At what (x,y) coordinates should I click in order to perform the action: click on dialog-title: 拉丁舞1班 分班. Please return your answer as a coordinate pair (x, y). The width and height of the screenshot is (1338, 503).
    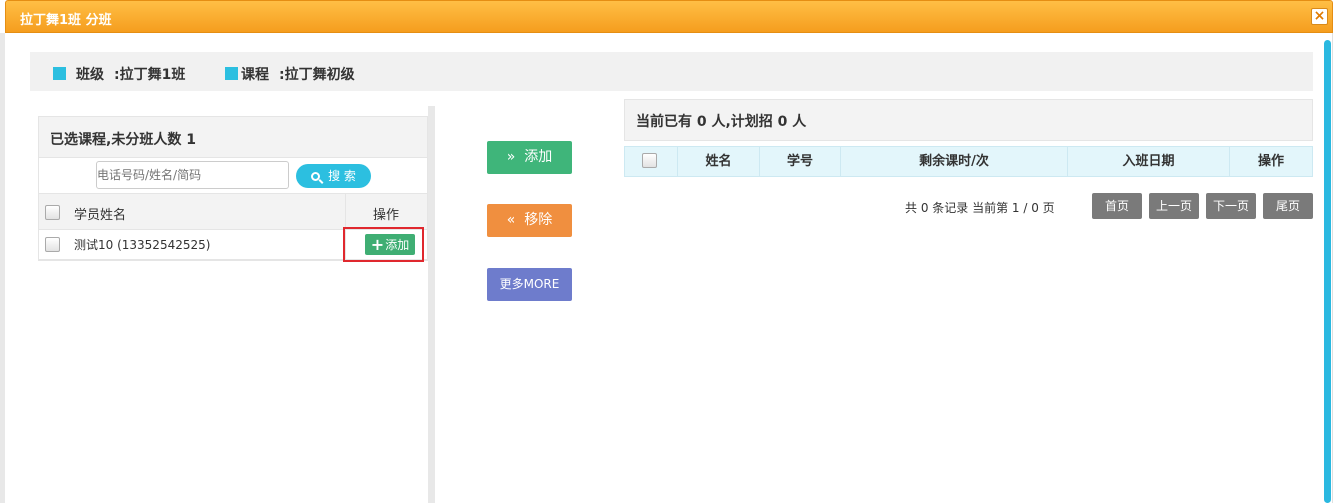
    Looking at the image, I should click on (66, 20).